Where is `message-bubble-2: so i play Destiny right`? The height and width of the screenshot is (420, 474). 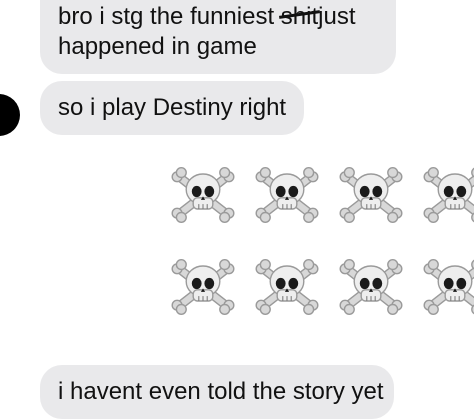
message-bubble-2: so i play Destiny right is located at coordinates (172, 108).